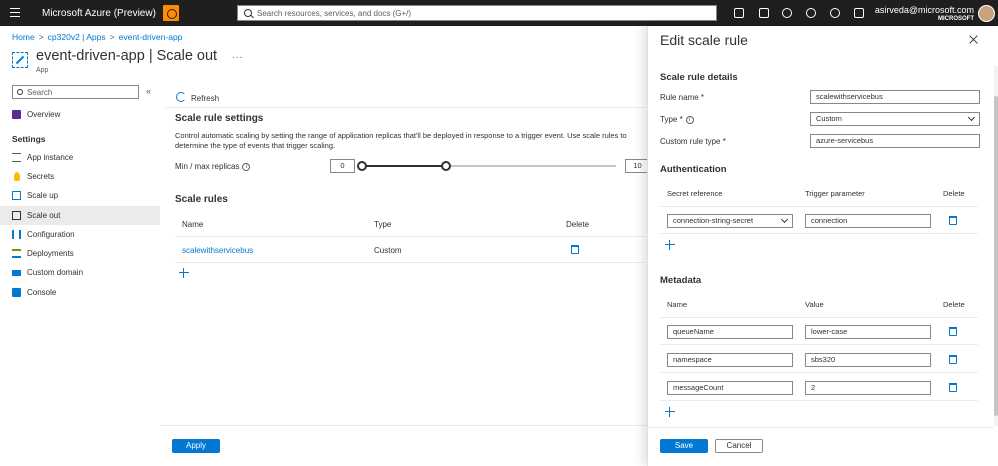 This screenshot has width=998, height=466. What do you see at coordinates (895, 97) in the screenshot?
I see `rule-name-input: scalewithservicebus` at bounding box center [895, 97].